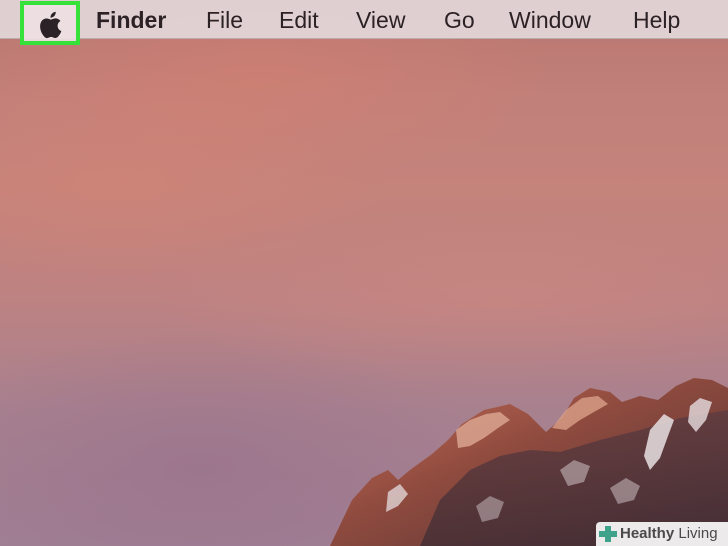 The image size is (728, 546). What do you see at coordinates (131, 20) in the screenshot?
I see `menu-finder: Finder` at bounding box center [131, 20].